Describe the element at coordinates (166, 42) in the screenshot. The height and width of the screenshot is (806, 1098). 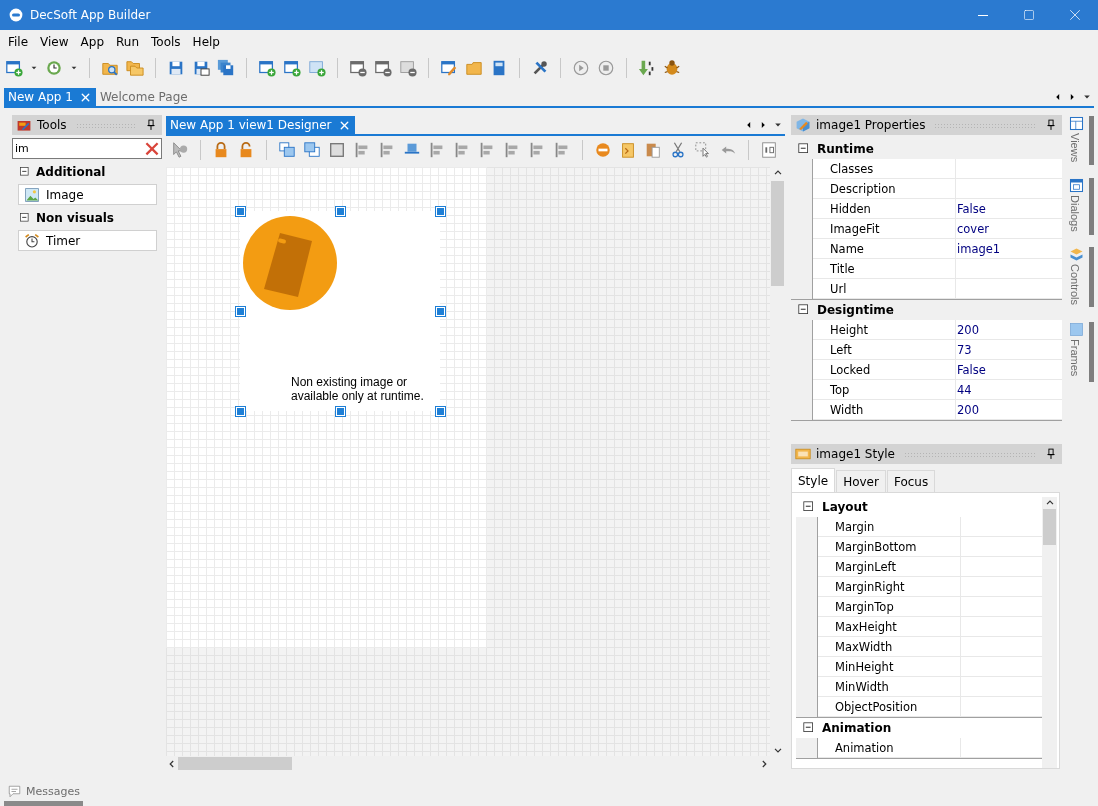
I see `menu-item: Tools` at that location.